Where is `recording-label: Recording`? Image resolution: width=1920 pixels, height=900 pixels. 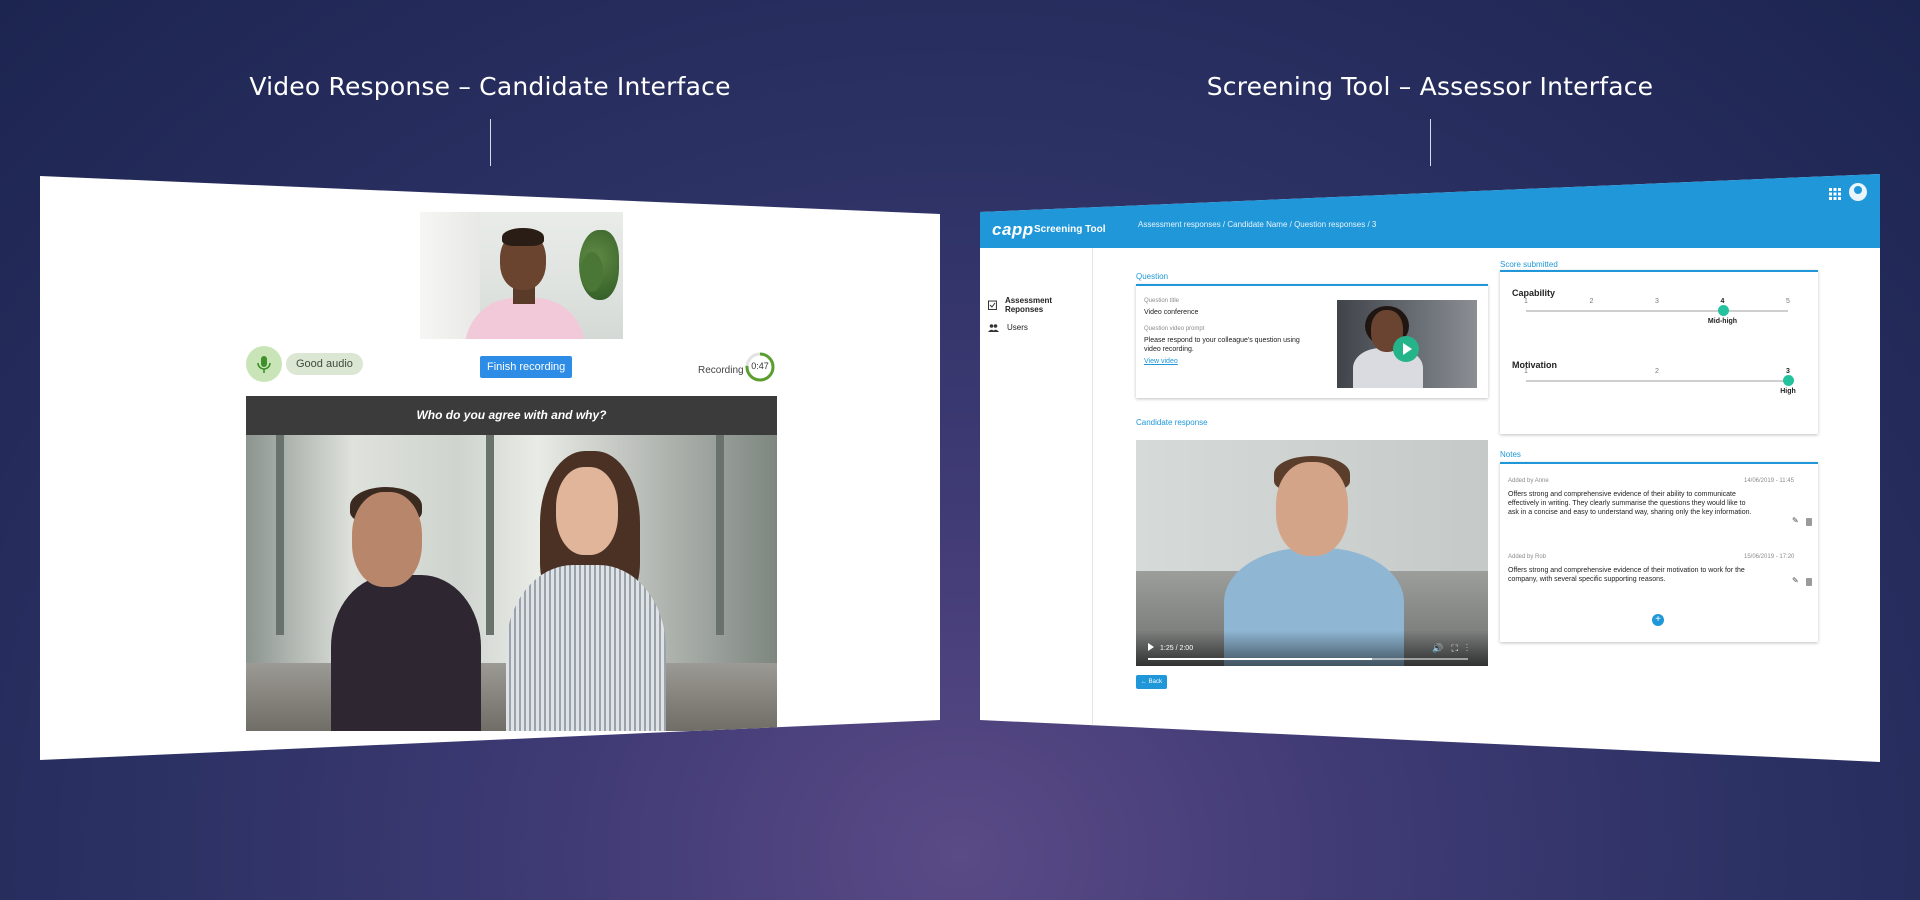
recording-label: Recording is located at coordinates (721, 370).